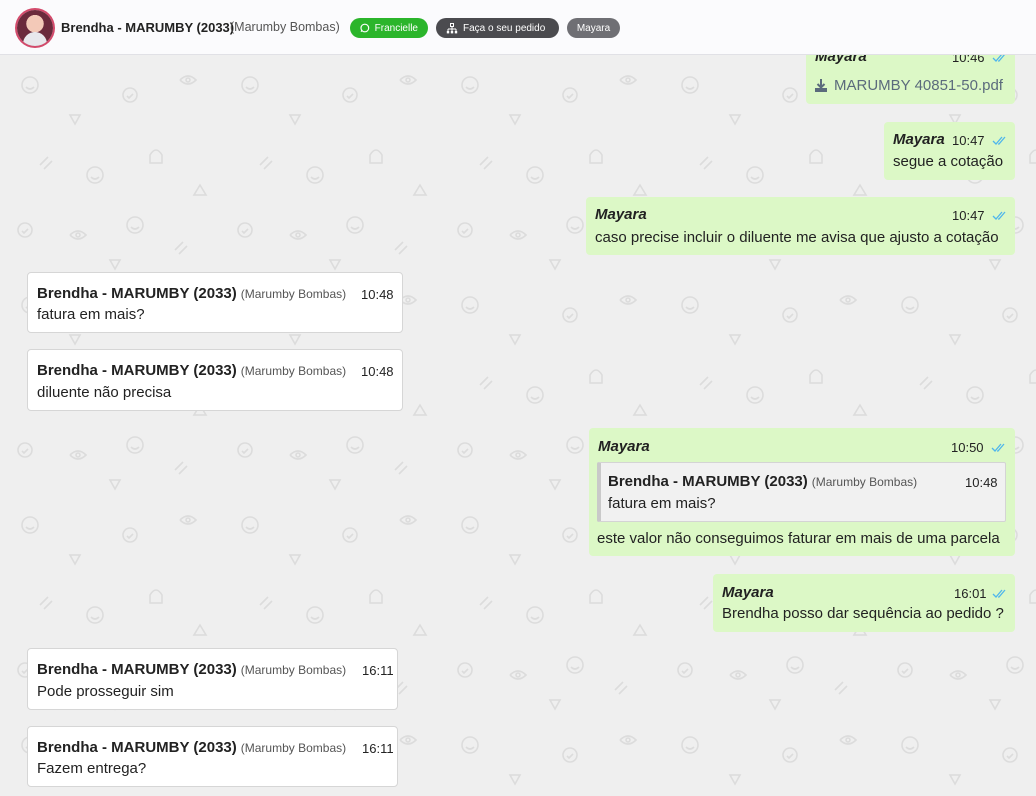 The image size is (1036, 796). I want to click on agent-tag: Francielle, so click(389, 28).